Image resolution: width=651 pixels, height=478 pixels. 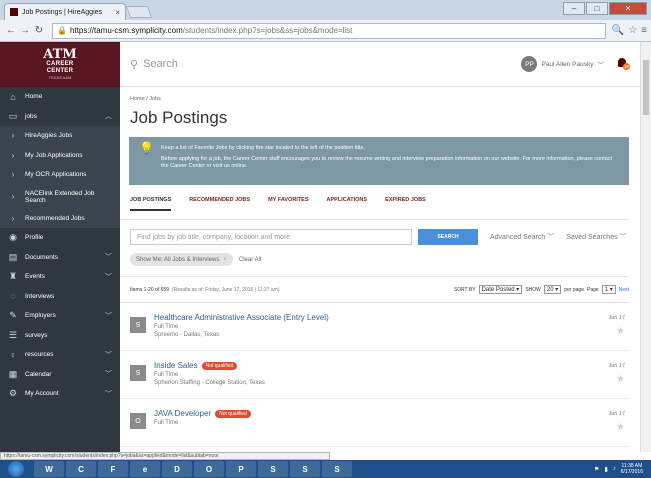 I want to click on notification-count: 10, so click(x=626, y=66).